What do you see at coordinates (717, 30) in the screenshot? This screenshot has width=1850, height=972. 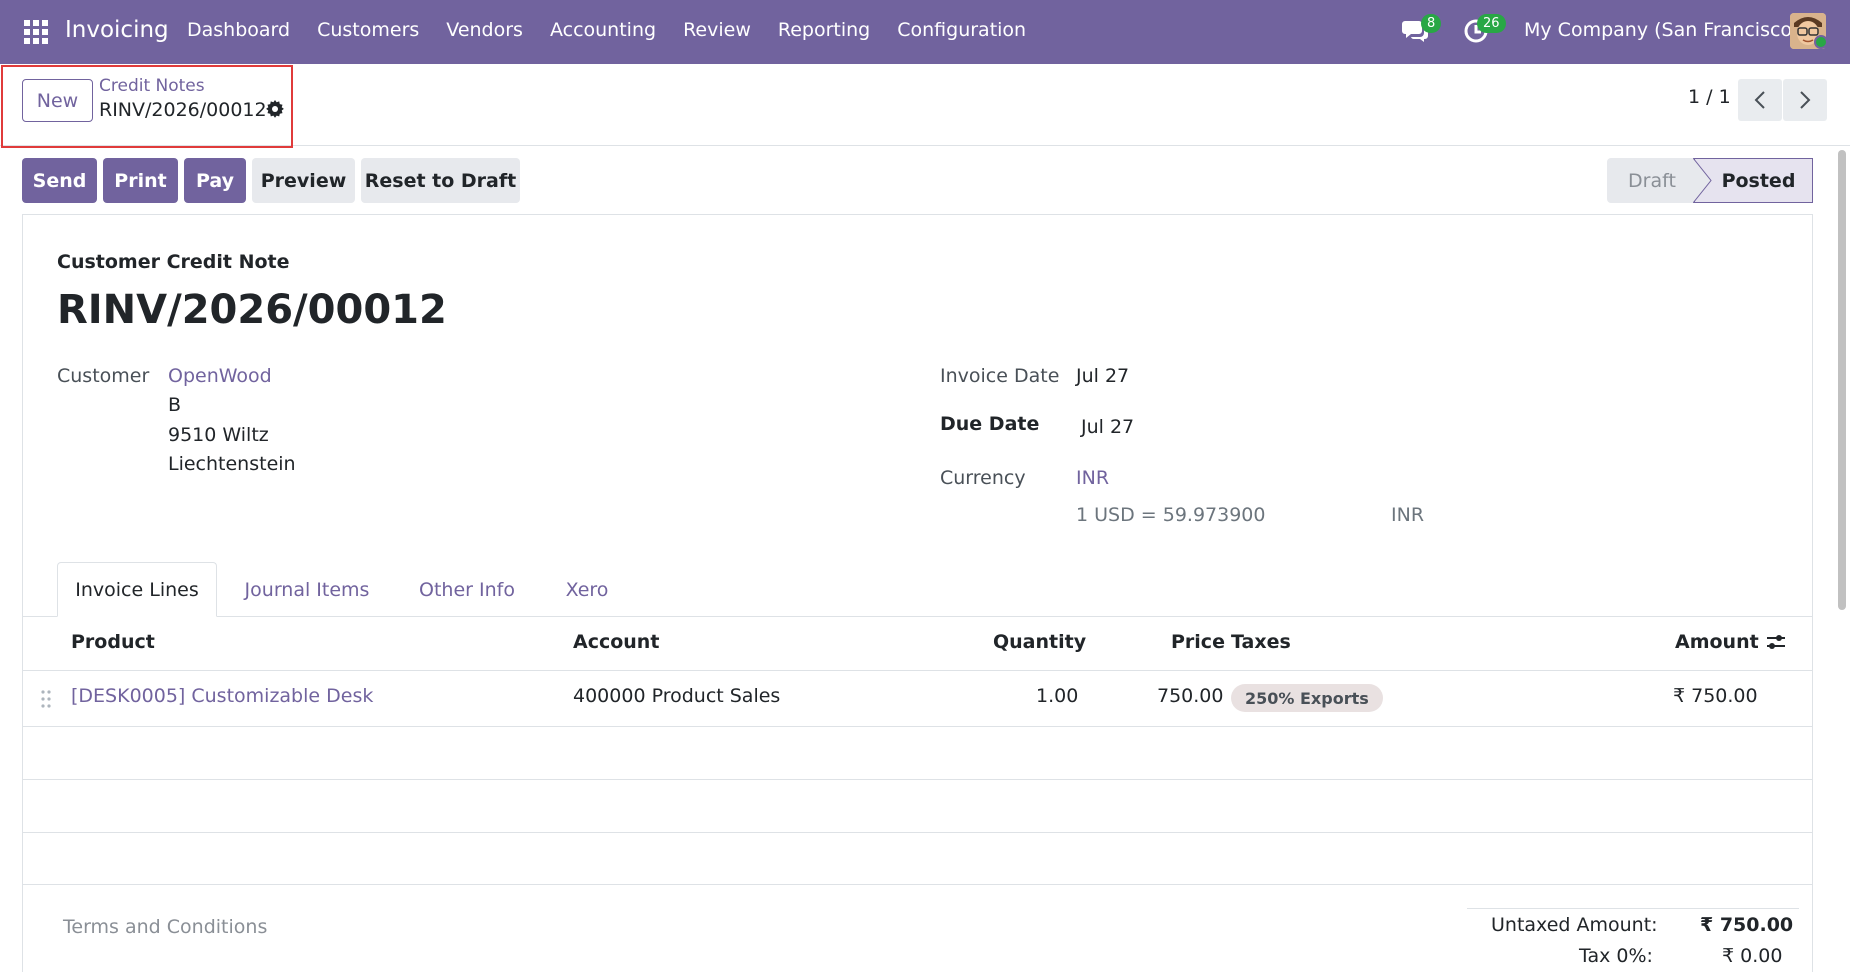 I see `menu-review: Review` at bounding box center [717, 30].